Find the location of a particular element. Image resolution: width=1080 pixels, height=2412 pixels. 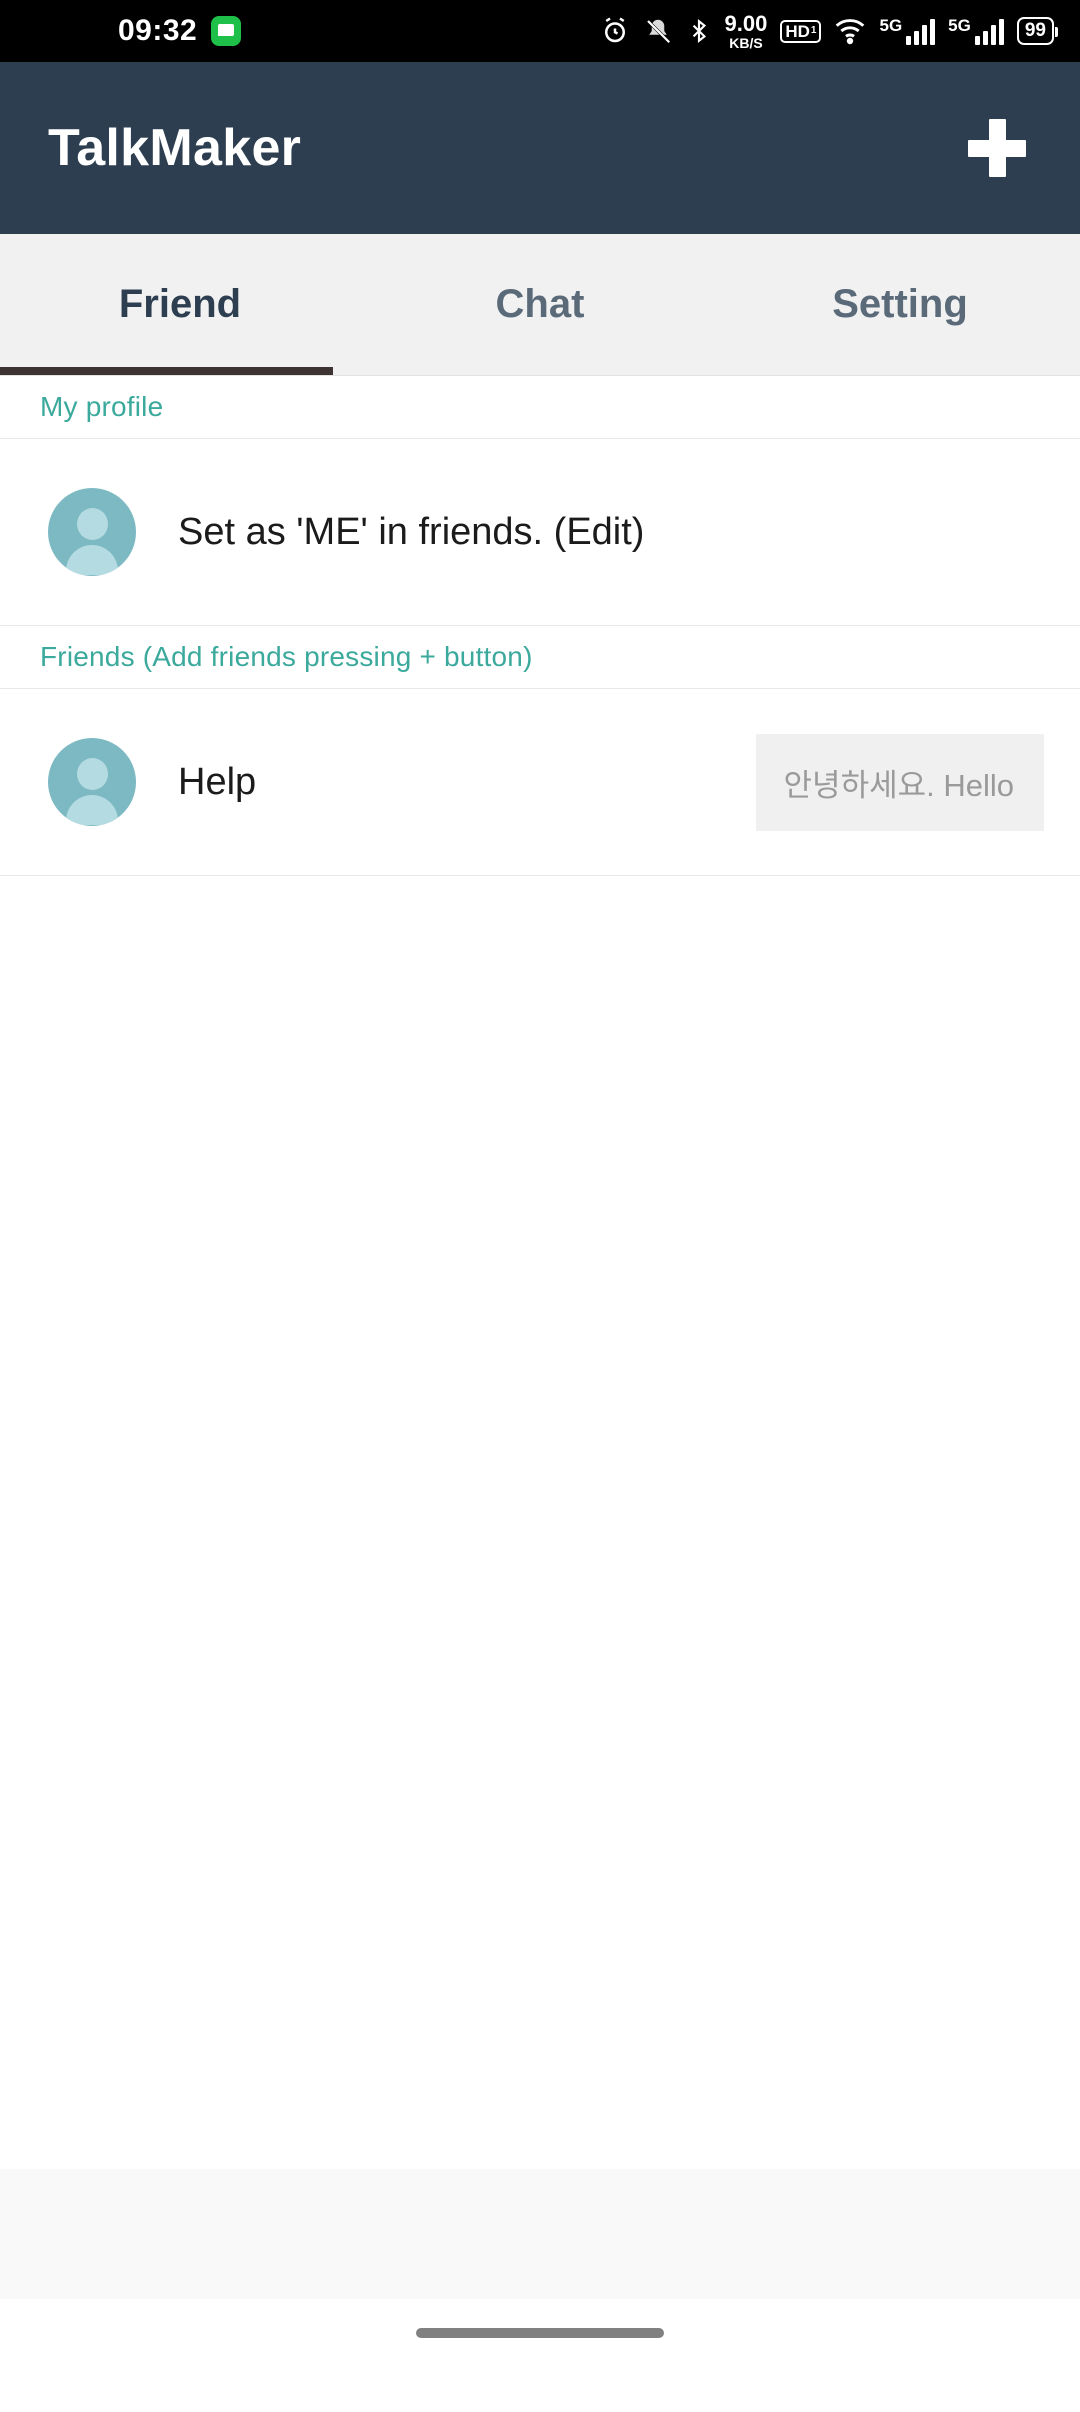

section-header-friends: Friends (Add friends pressing + button) is located at coordinates (540, 657).